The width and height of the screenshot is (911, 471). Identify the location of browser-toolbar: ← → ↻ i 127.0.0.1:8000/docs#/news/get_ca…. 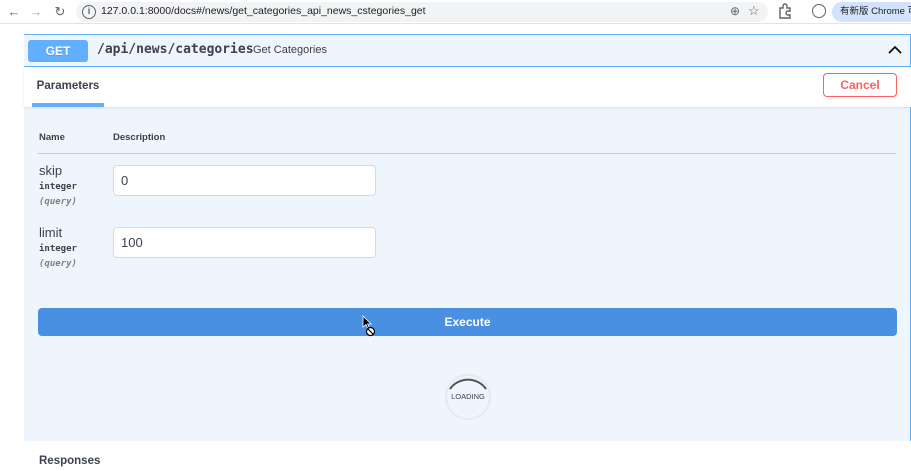
(455, 12).